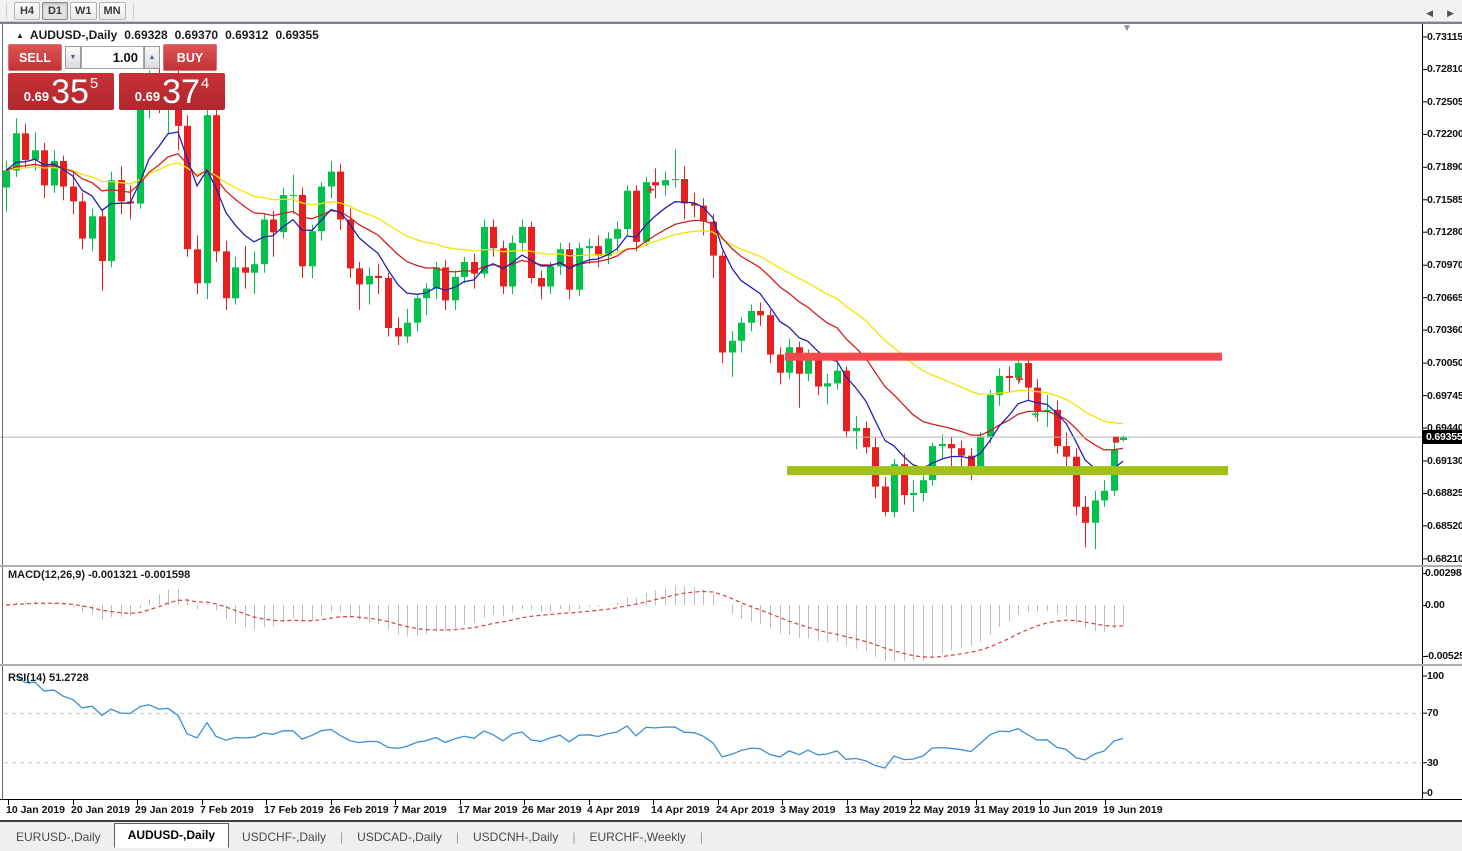 The image size is (1462, 851). Describe the element at coordinates (112, 57) in the screenshot. I see `volume-input` at that location.